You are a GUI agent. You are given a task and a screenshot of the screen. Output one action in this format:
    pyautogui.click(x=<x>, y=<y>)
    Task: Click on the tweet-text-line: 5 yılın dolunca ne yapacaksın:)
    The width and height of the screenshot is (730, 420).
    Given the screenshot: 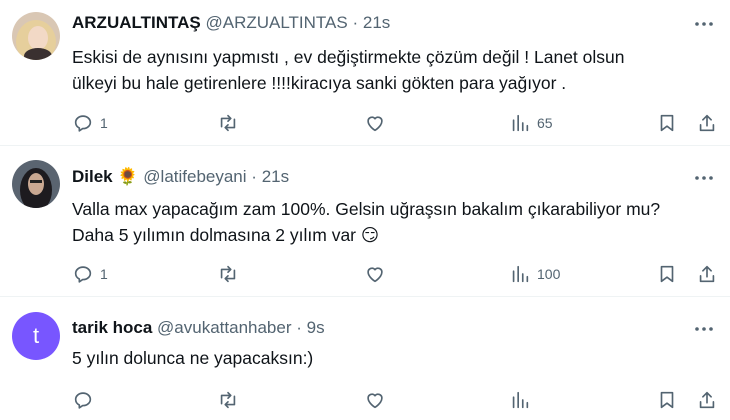 What is the action you would take?
    pyautogui.click(x=193, y=358)
    